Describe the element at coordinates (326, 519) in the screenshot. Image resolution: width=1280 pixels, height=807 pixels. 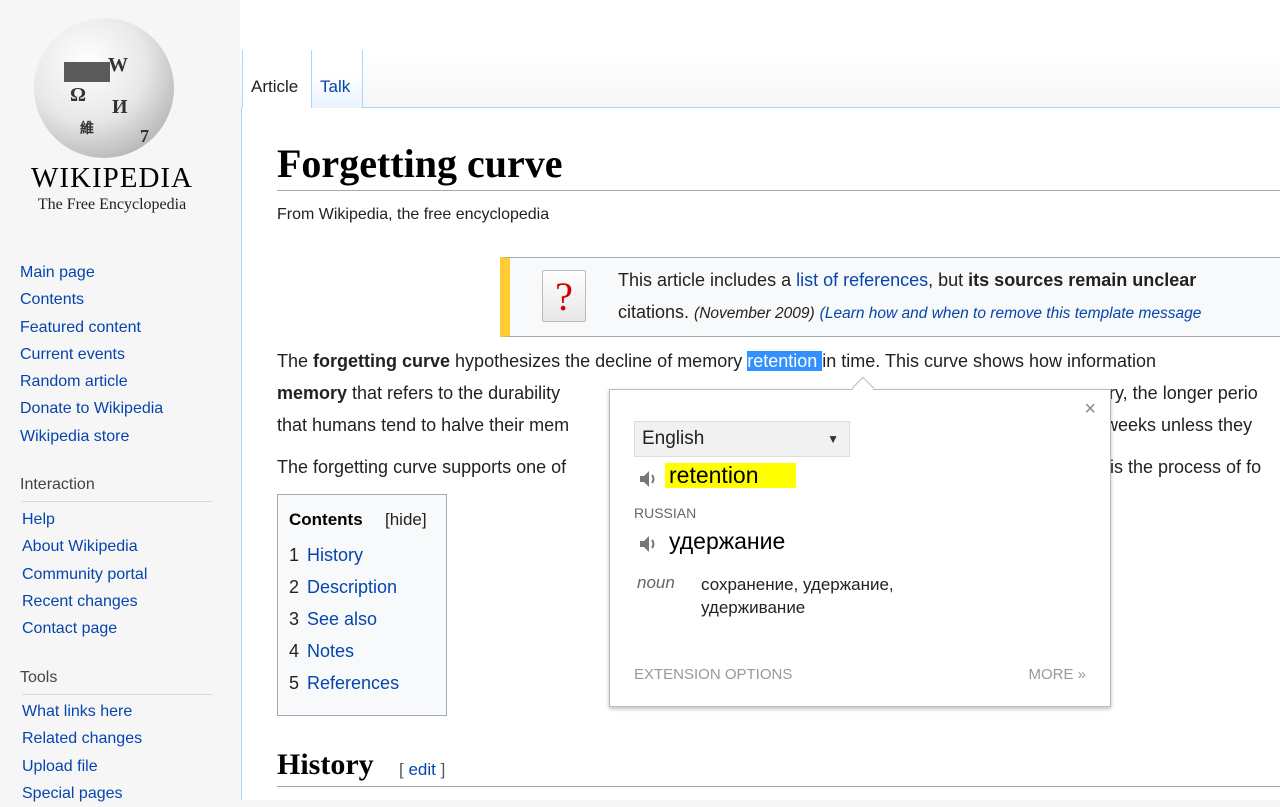
I see `toc-title: Contents` at that location.